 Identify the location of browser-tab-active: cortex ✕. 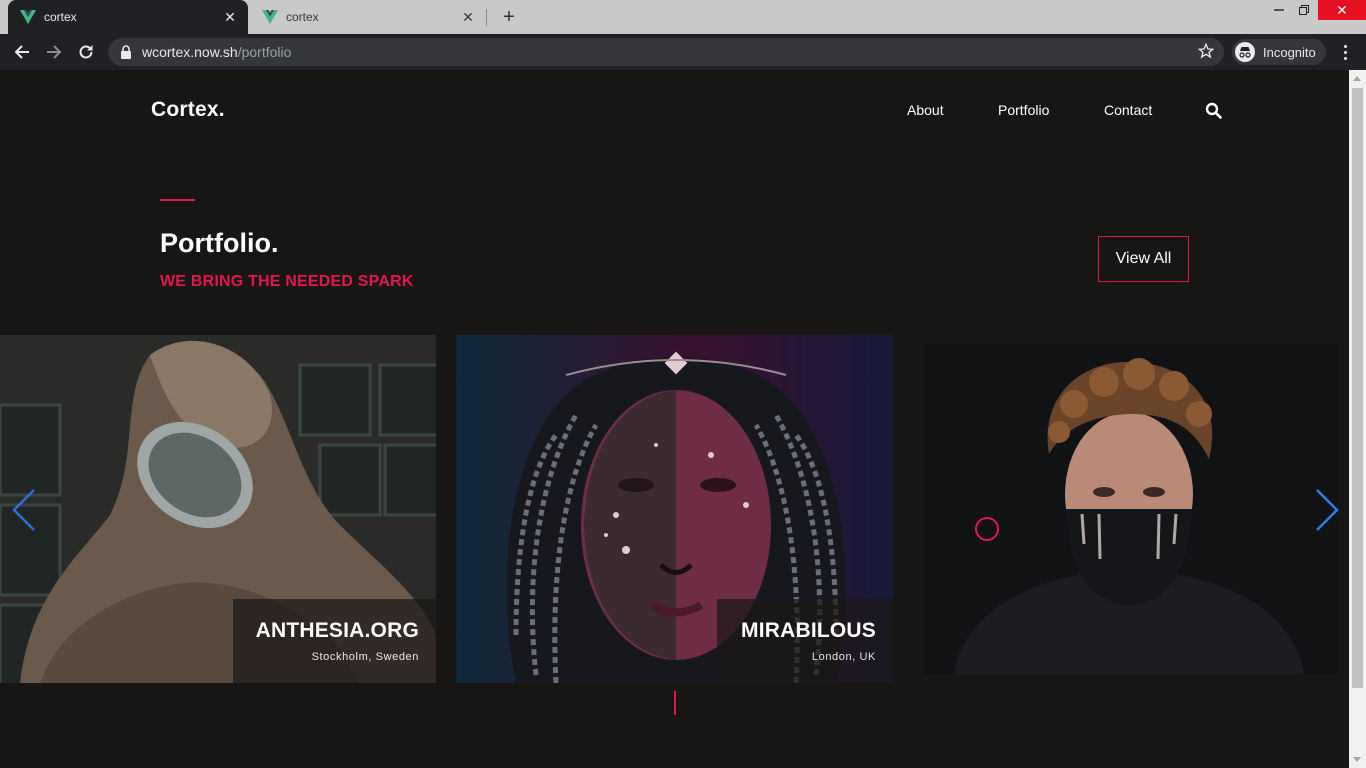
(128, 17).